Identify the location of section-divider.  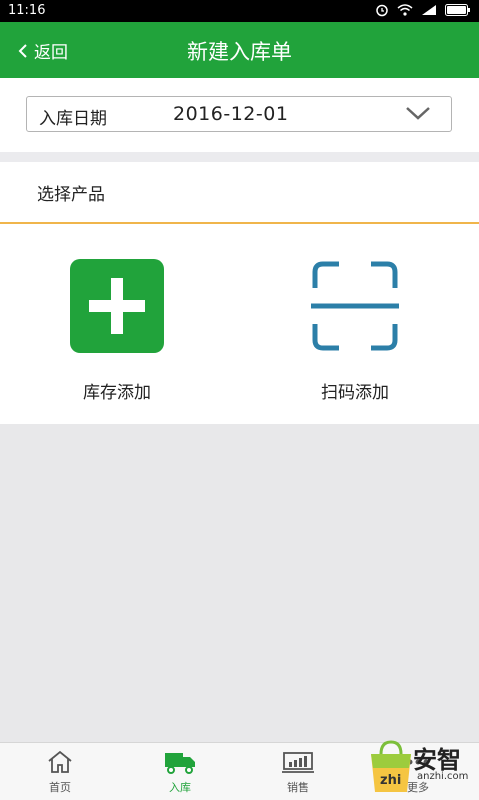
(239, 223).